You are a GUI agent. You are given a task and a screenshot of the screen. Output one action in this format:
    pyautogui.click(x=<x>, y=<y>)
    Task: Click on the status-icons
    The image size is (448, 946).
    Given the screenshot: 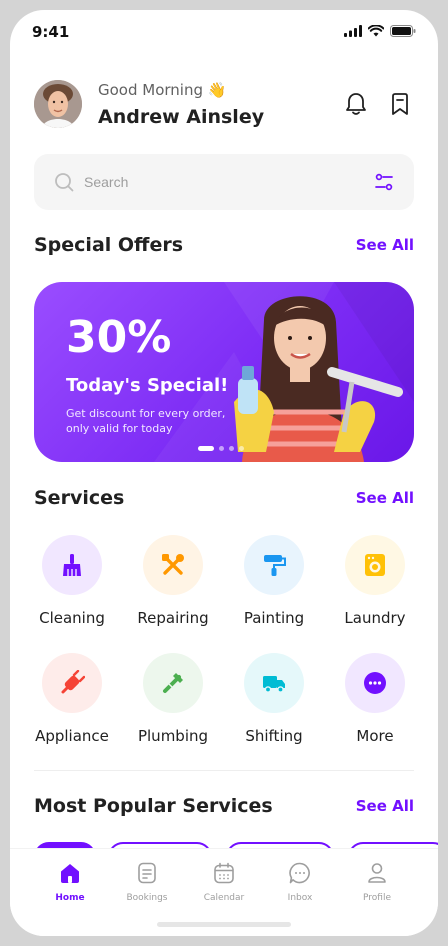 What is the action you would take?
    pyautogui.click(x=380, y=31)
    